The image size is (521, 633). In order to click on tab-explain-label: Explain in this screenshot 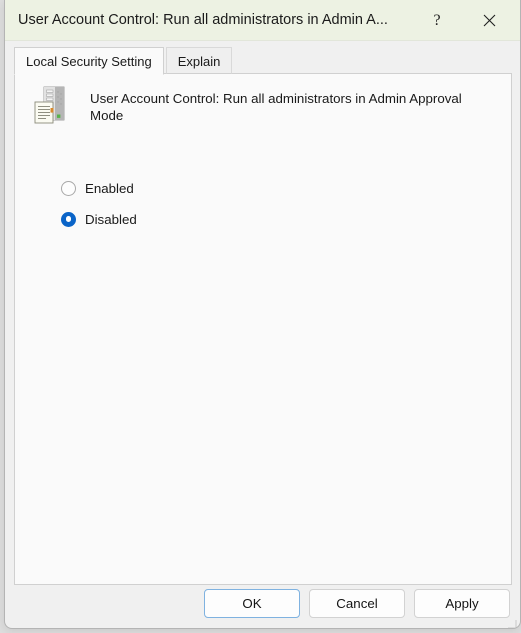, I will do `click(199, 61)`.